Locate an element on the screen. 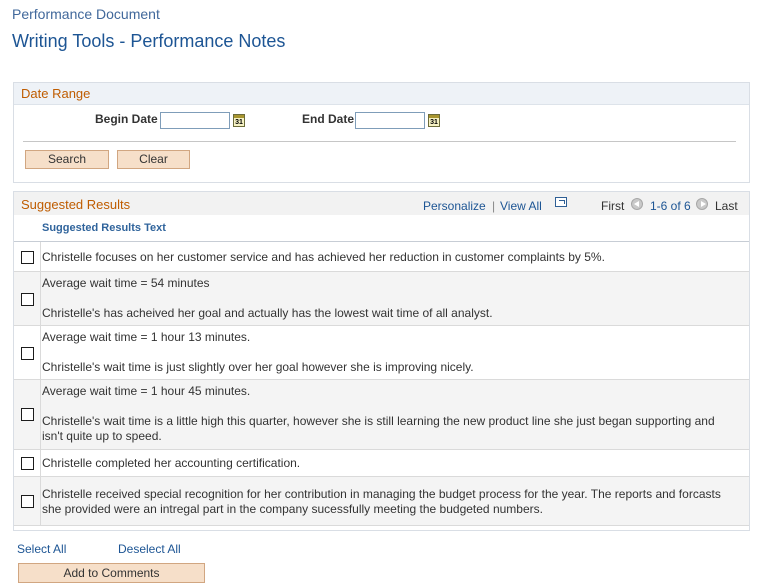 The width and height of the screenshot is (767, 587). clear-button: Clear is located at coordinates (153, 159).